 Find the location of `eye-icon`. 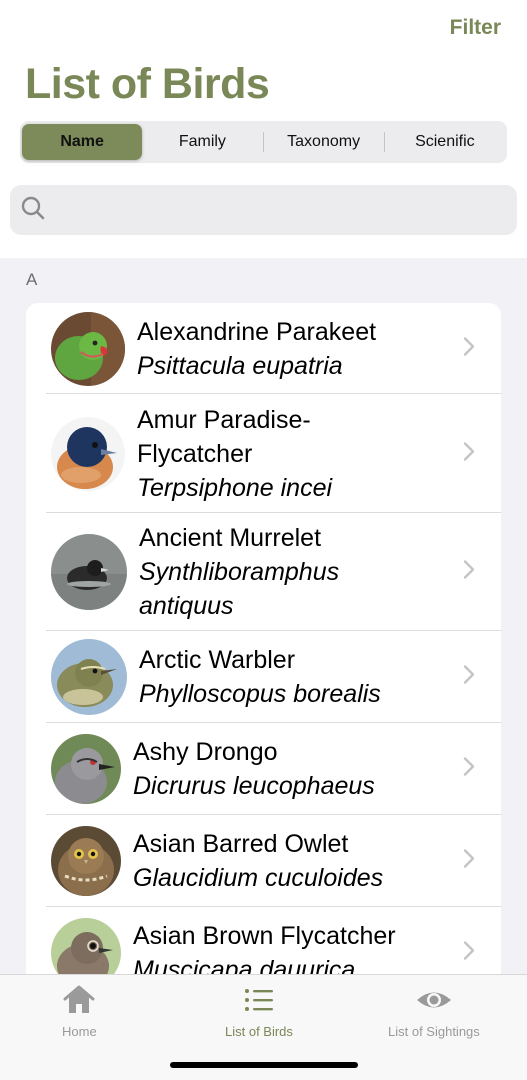

eye-icon is located at coordinates (434, 1002).